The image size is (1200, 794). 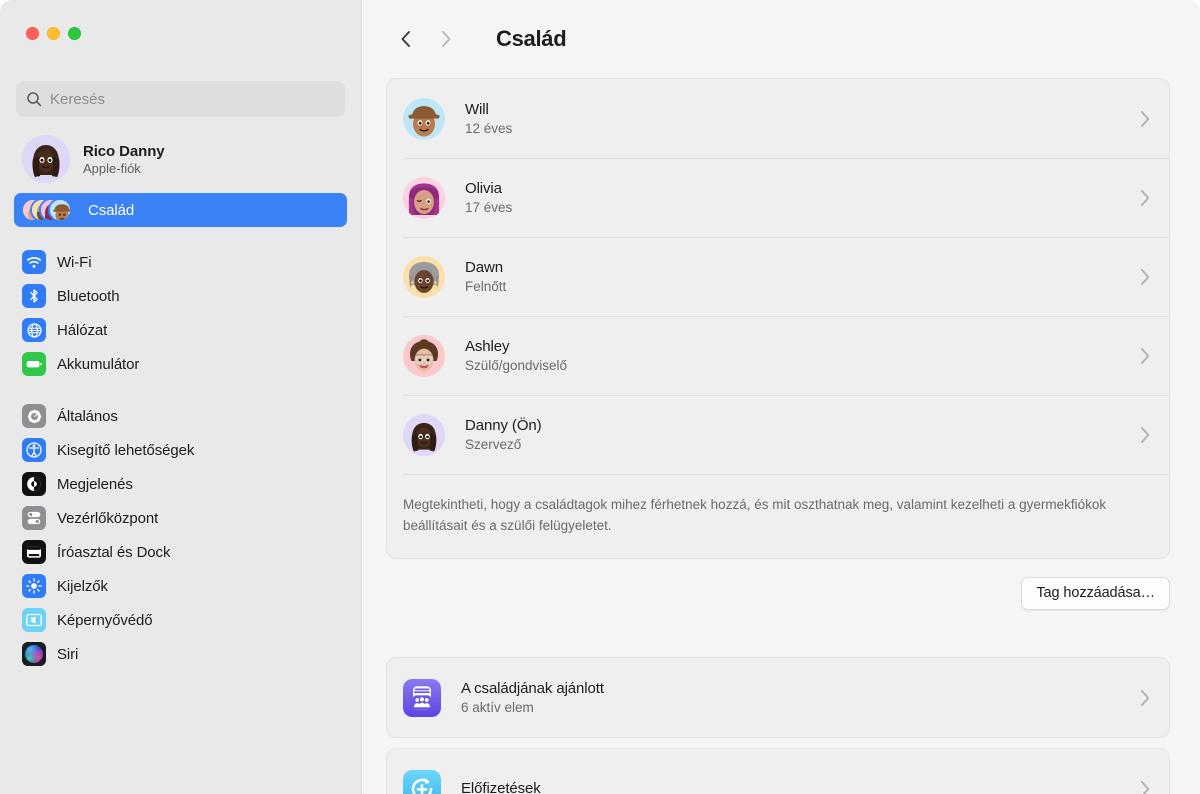 I want to click on member-name: Olivia, so click(x=483, y=188).